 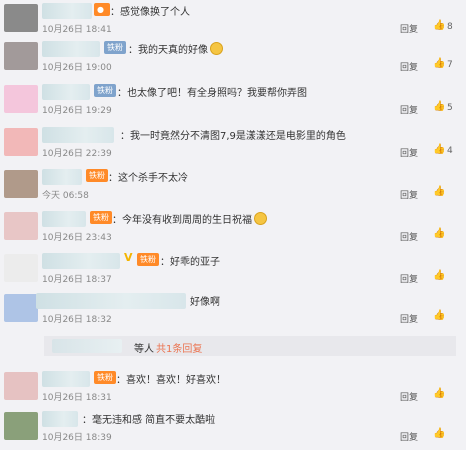 What do you see at coordinates (77, 398) in the screenshot?
I see `comment-time: 10月26日 18:31` at bounding box center [77, 398].